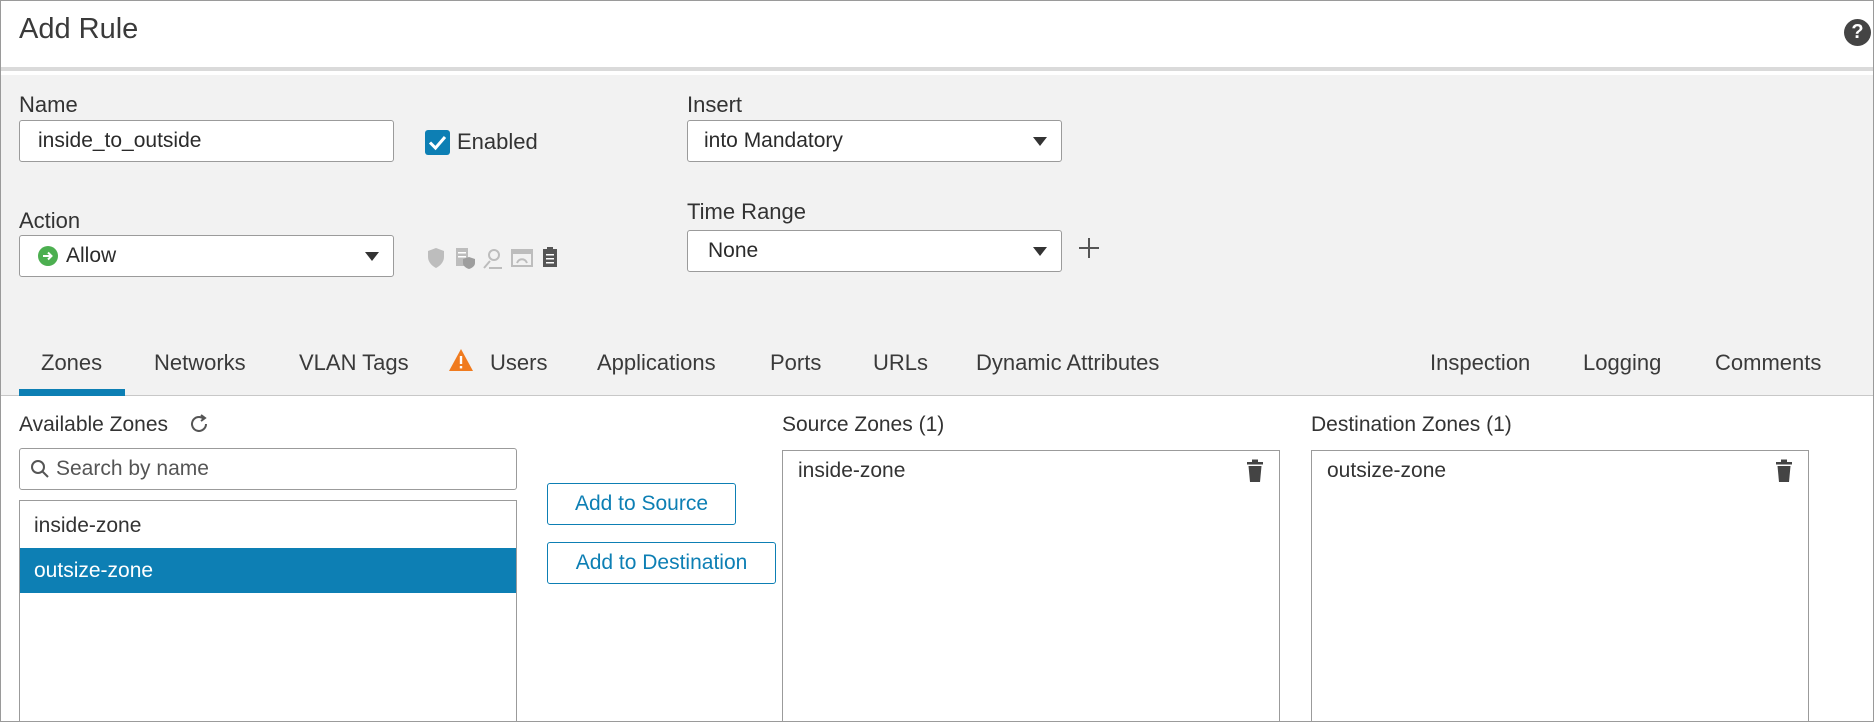 This screenshot has width=1874, height=722. I want to click on destination-zone-item: outsize-zone, so click(1387, 470).